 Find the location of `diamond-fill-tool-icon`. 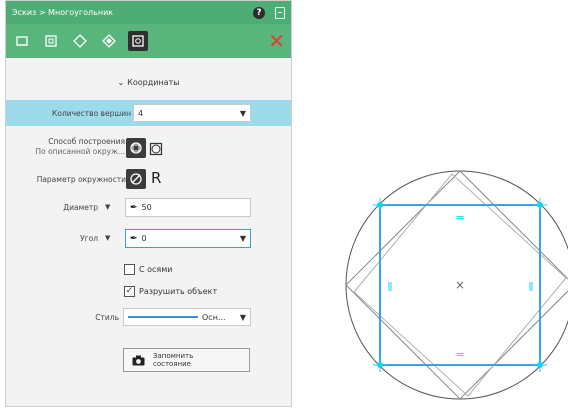

diamond-fill-tool-icon is located at coordinates (109, 41).